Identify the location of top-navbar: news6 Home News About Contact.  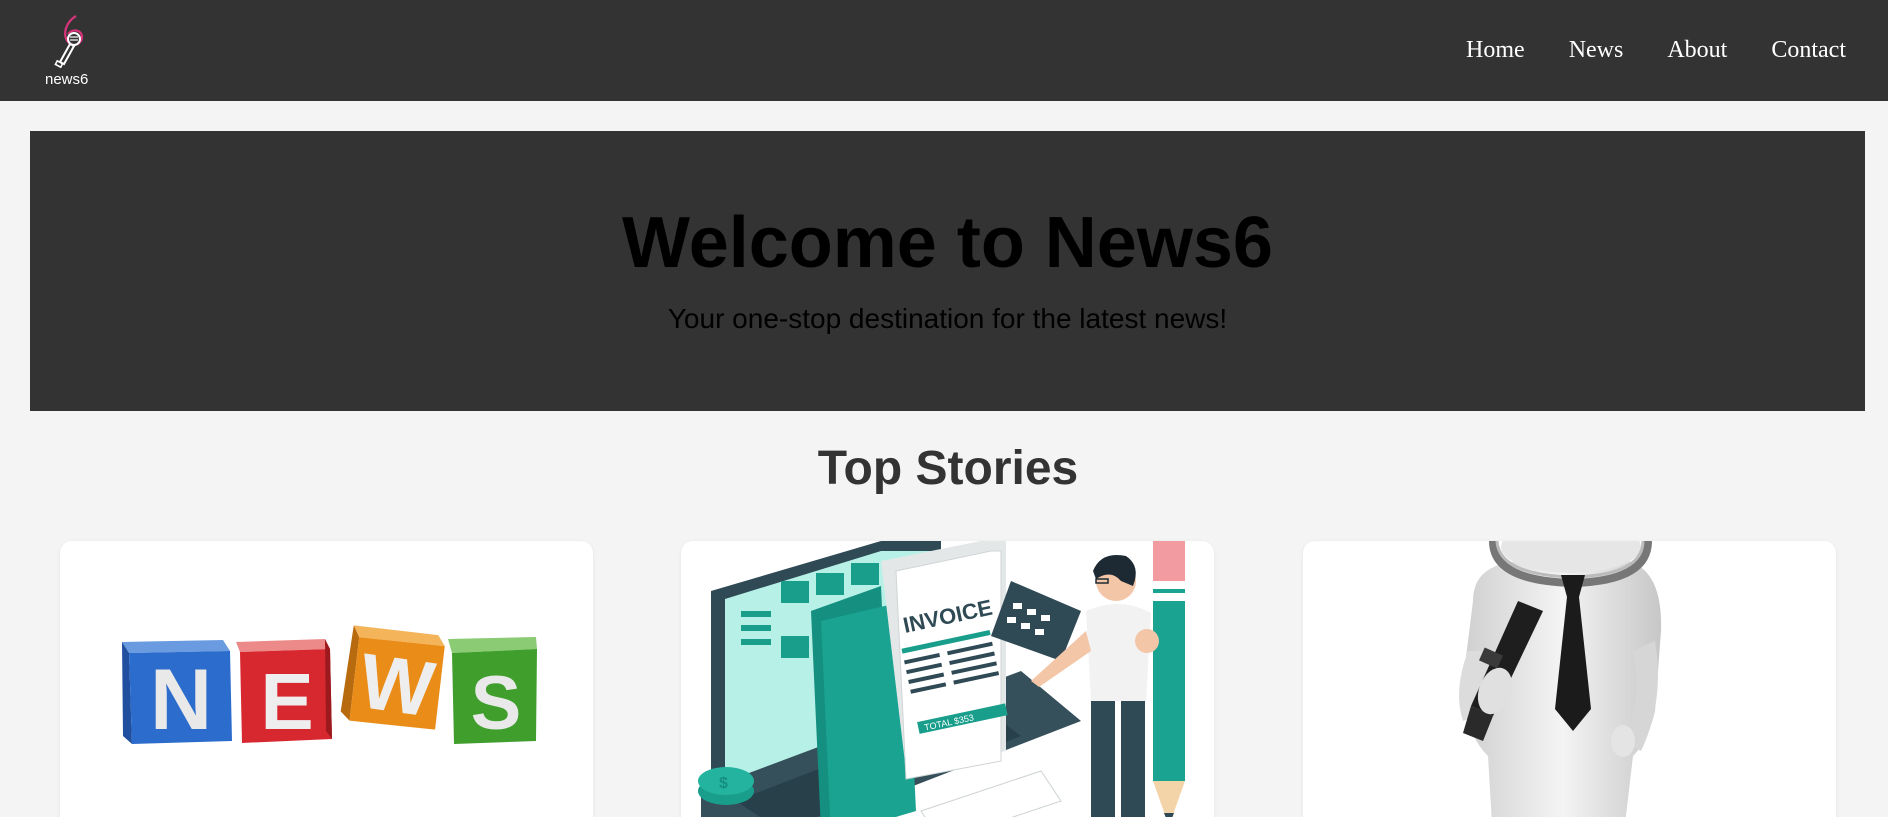
(944, 50).